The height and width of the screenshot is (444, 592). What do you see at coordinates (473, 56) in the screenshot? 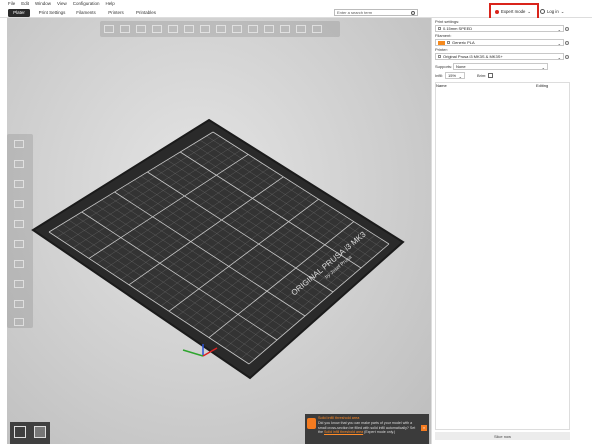
I see `printer-value: Original Prusa i3 MK3S & MK3S+` at bounding box center [473, 56].